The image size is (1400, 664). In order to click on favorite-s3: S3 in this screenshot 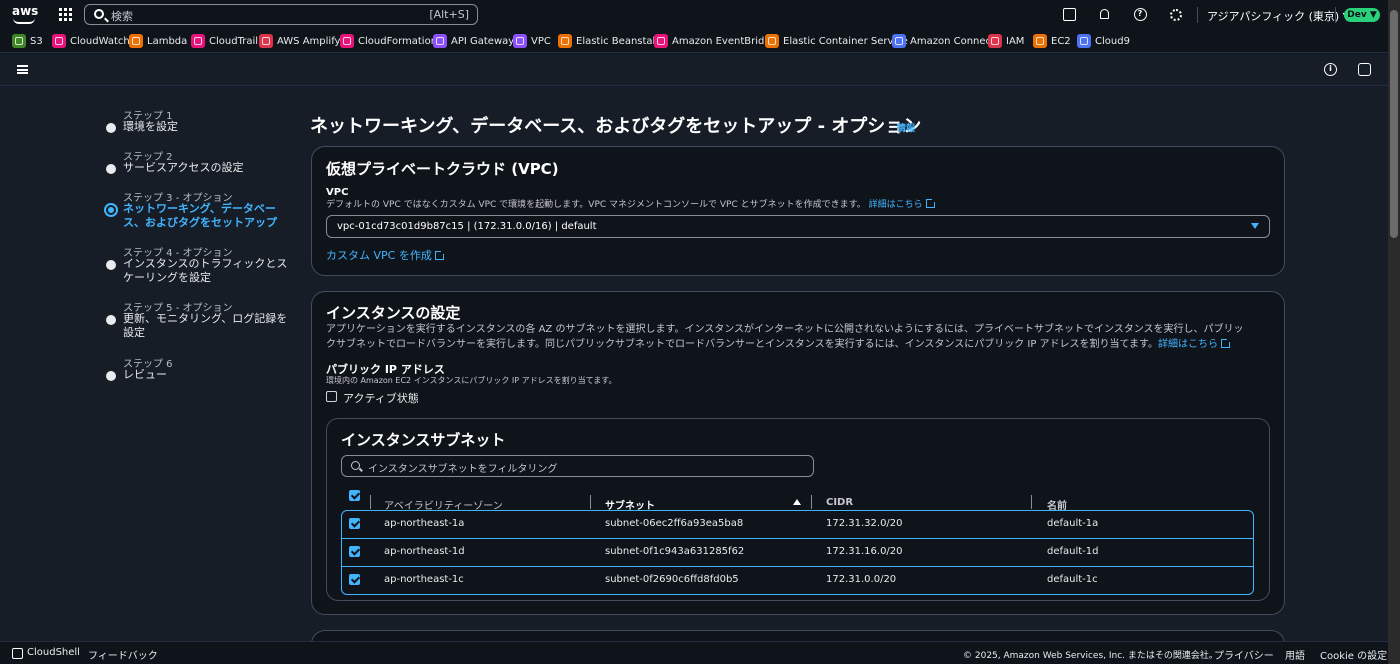, I will do `click(27, 41)`.